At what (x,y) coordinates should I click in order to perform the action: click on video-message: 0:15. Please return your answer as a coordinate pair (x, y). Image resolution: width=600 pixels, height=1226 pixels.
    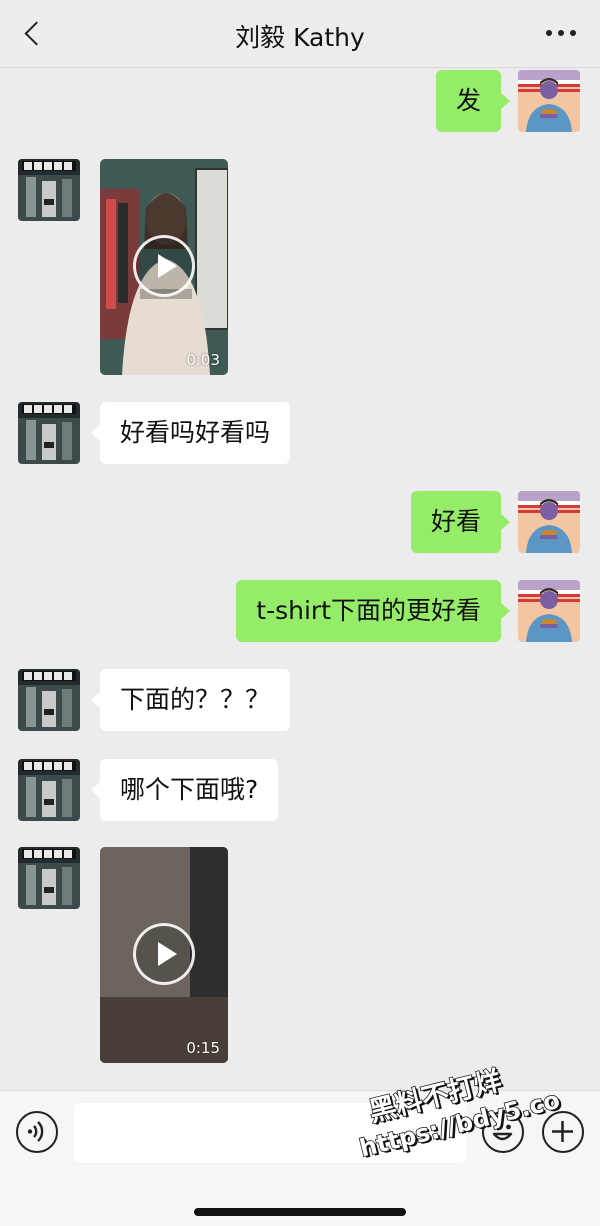
    Looking at the image, I should click on (164, 955).